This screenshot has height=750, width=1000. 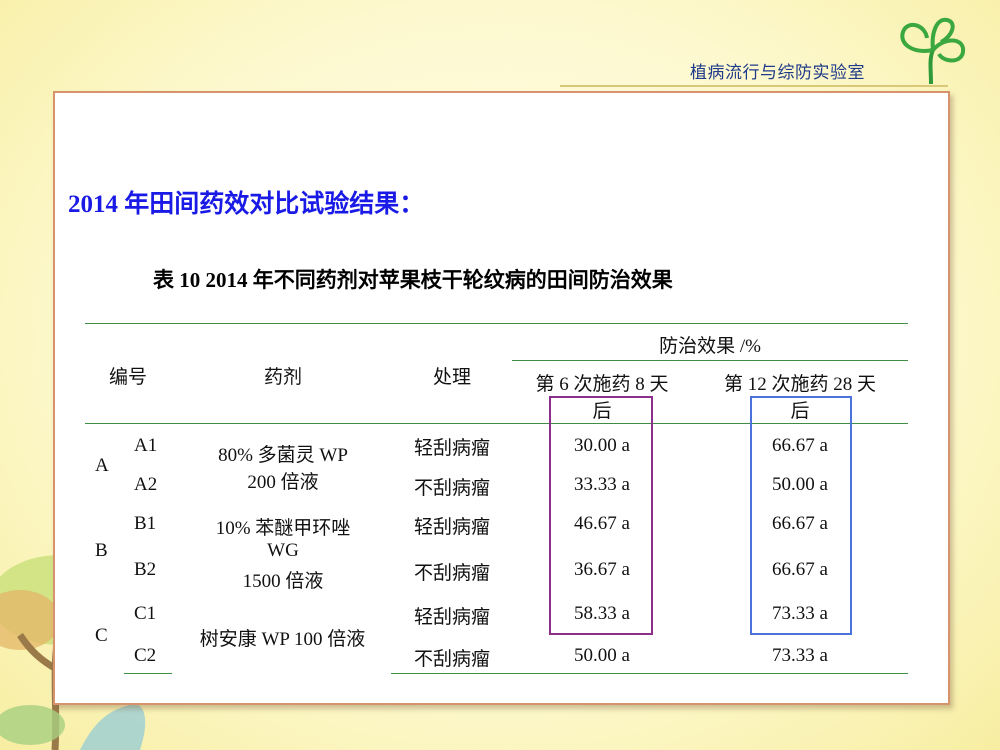 I want to click on agent-a-line1: 80% 多菌灵 WP, so click(x=283, y=455).